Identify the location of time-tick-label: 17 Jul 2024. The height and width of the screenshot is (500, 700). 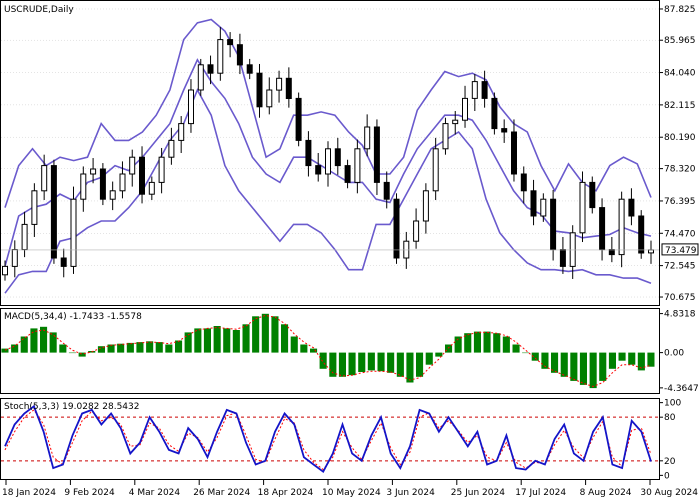
(540, 493).